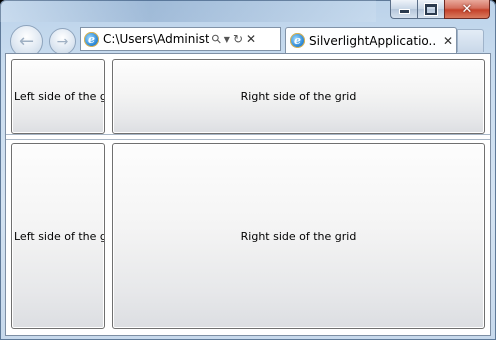 This screenshot has width=496, height=340. I want to click on forward-arrow-icon: →, so click(62, 41).